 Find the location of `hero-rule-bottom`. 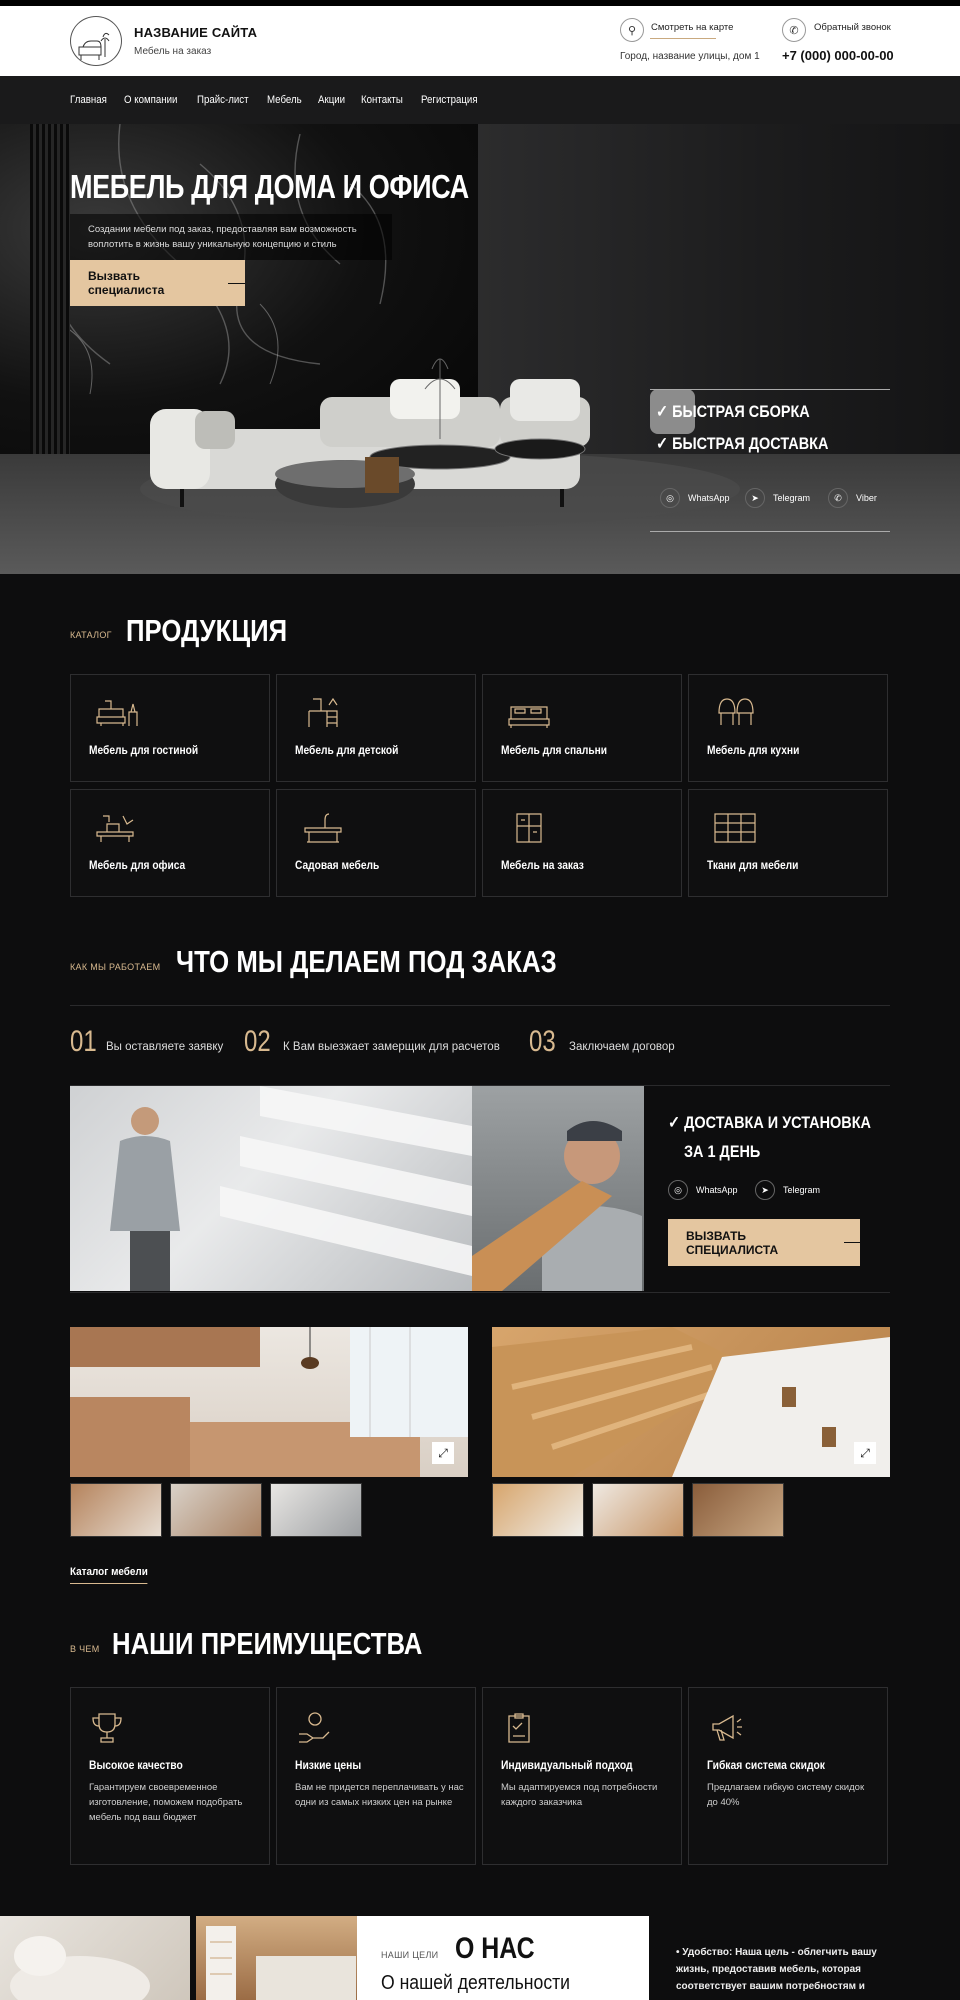

hero-rule-bottom is located at coordinates (770, 531).